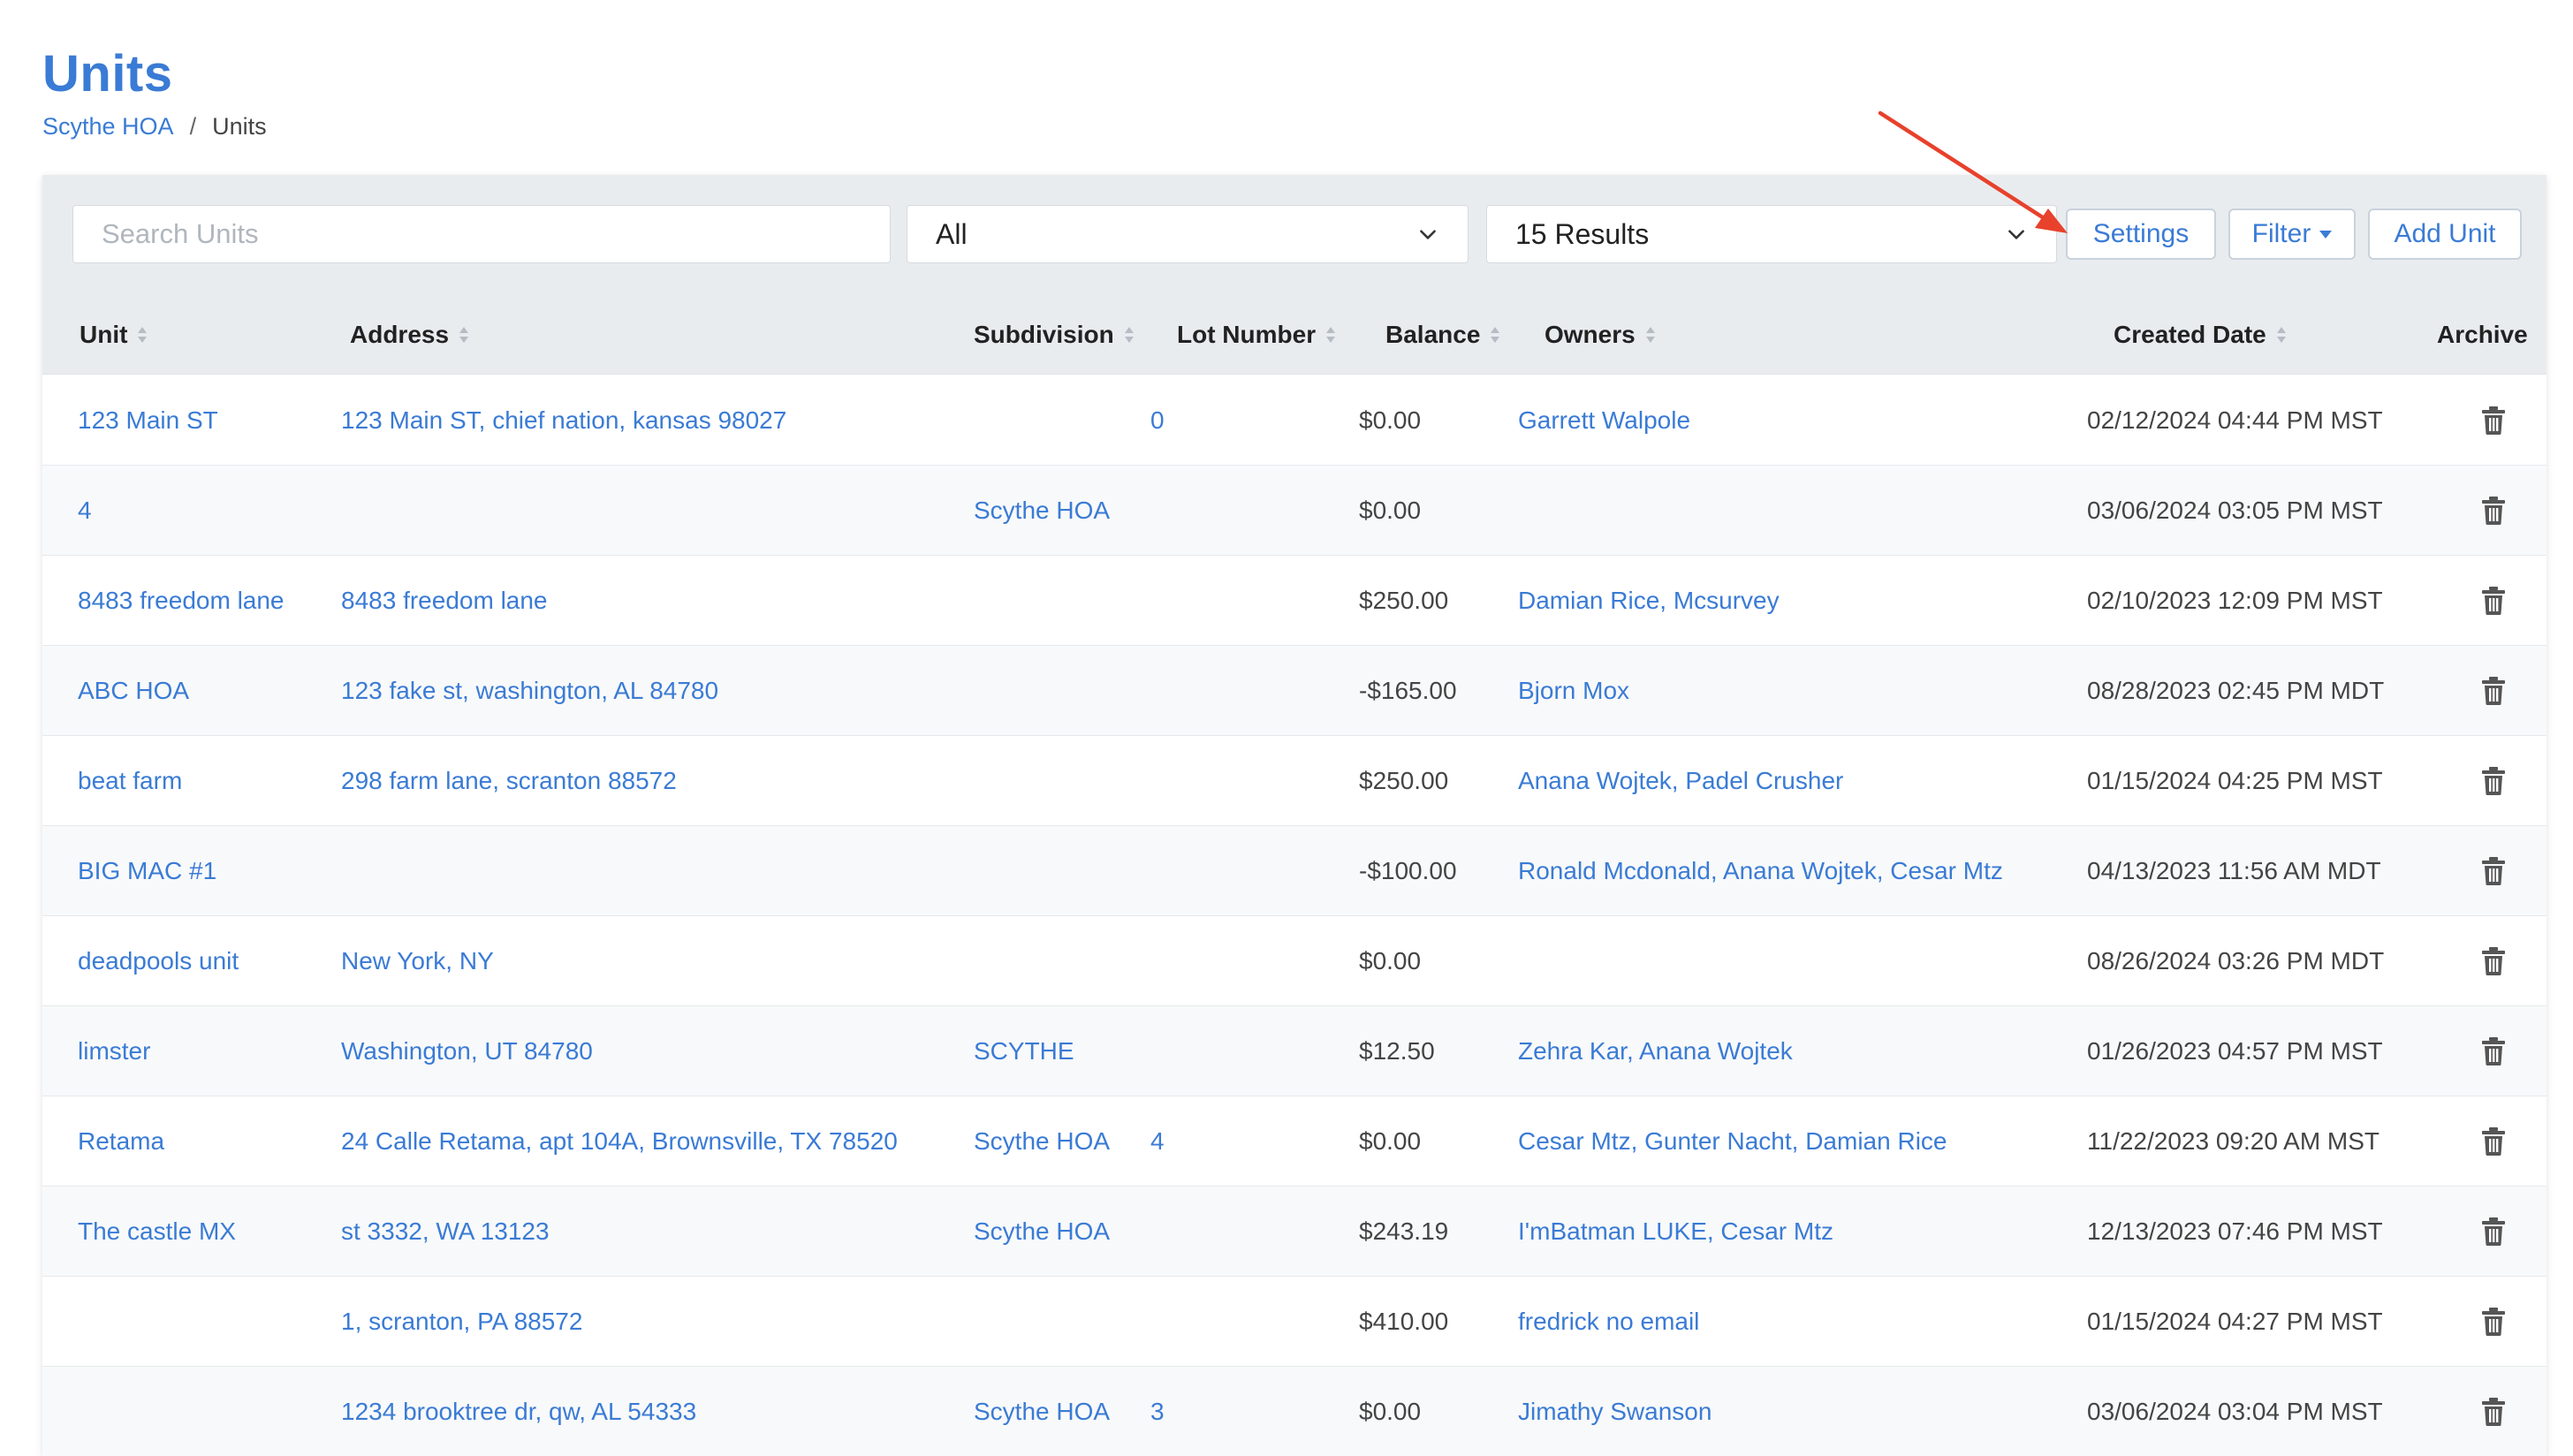 This screenshot has height=1456, width=2573. I want to click on breadcrumb-current: Units, so click(239, 127).